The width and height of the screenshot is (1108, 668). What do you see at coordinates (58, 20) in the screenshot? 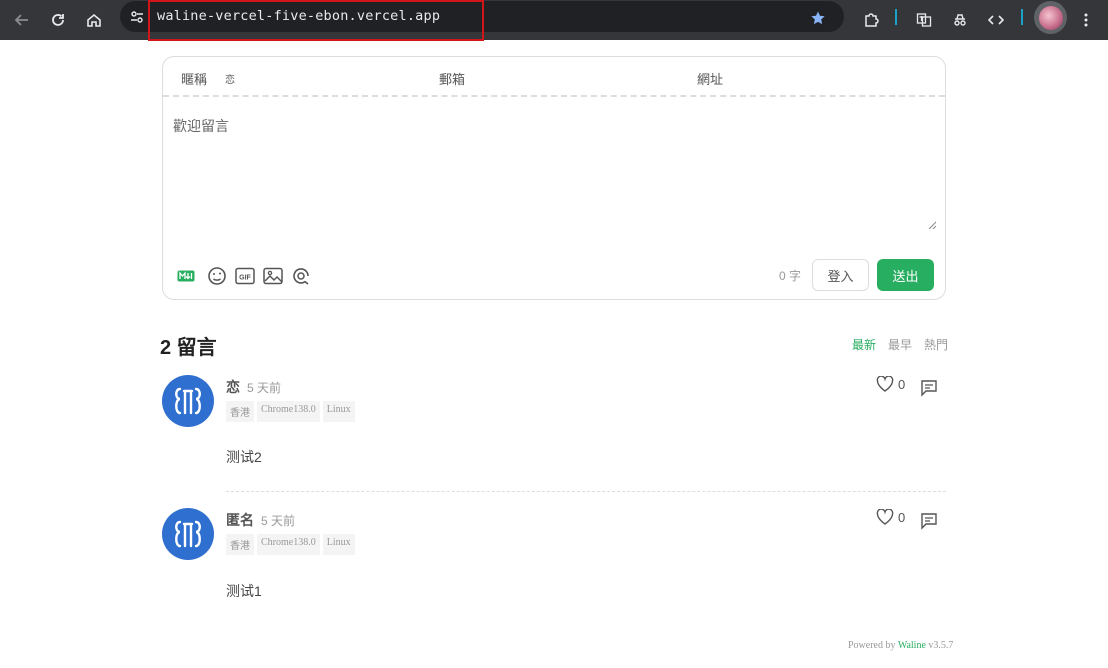
I see `reload-icon` at bounding box center [58, 20].